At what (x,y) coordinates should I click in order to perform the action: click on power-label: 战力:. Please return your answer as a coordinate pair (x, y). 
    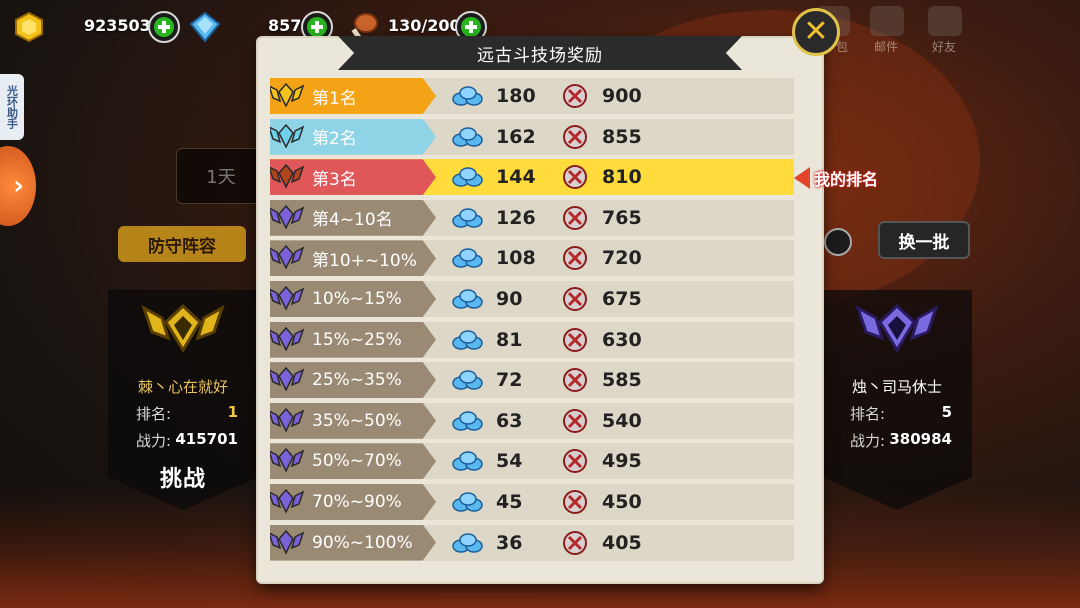
    Looking at the image, I should click on (154, 441).